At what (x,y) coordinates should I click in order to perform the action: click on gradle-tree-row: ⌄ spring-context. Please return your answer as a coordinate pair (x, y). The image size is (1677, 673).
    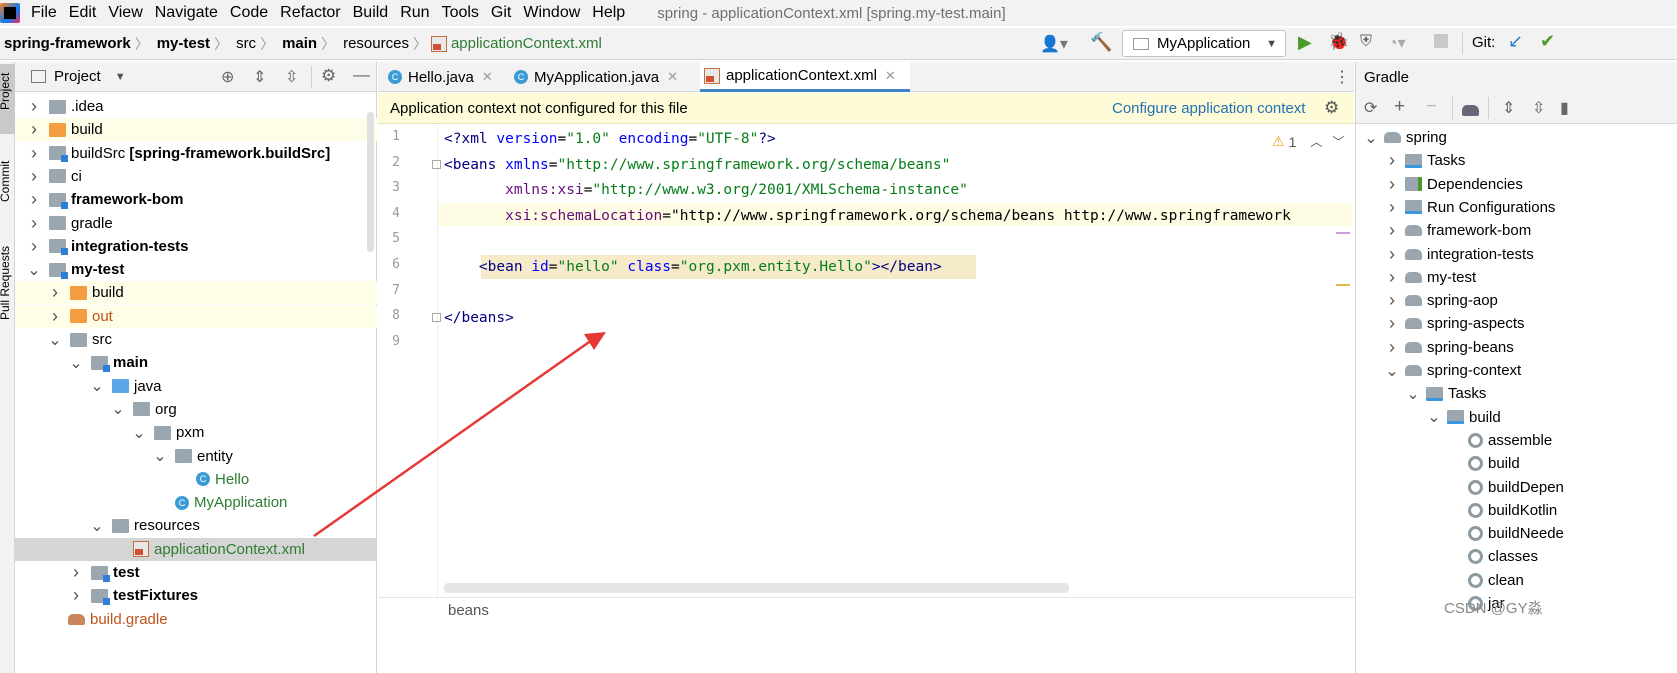
    Looking at the image, I should click on (1516, 370).